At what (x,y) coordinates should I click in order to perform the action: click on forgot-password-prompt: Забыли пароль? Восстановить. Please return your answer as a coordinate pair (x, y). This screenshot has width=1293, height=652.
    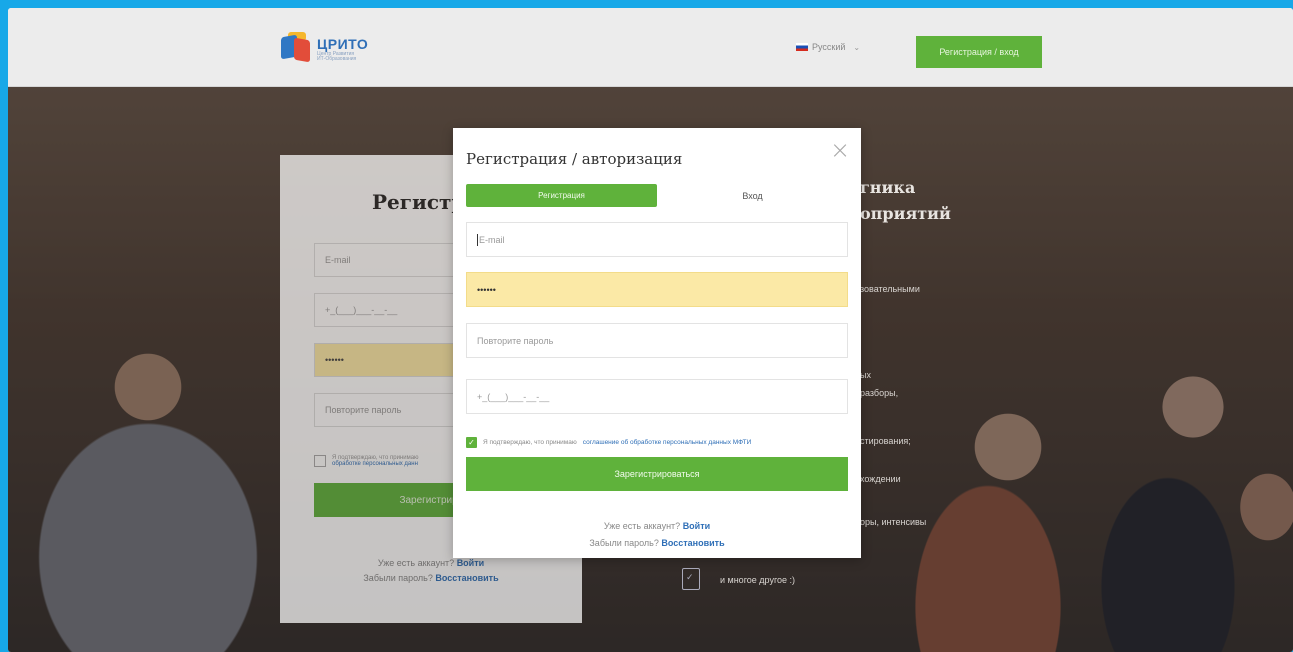
    Looking at the image, I should click on (657, 543).